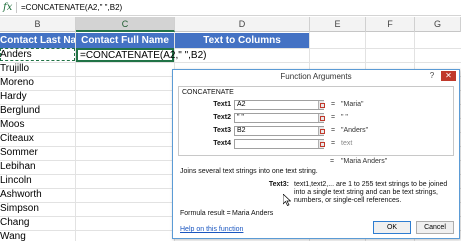 Image resolution: width=461 pixels, height=241 pixels. What do you see at coordinates (344, 117) in the screenshot?
I see `arg-result-text2: " "` at bounding box center [344, 117].